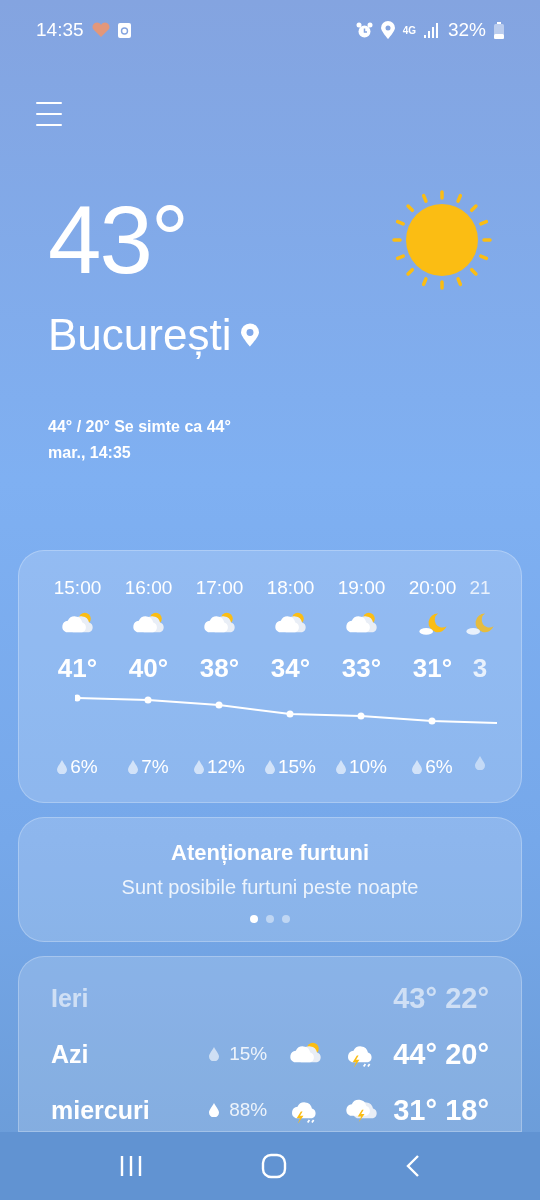 The image size is (540, 1200). Describe the element at coordinates (409, 30) in the screenshot. I see `network-type: 4G` at that location.